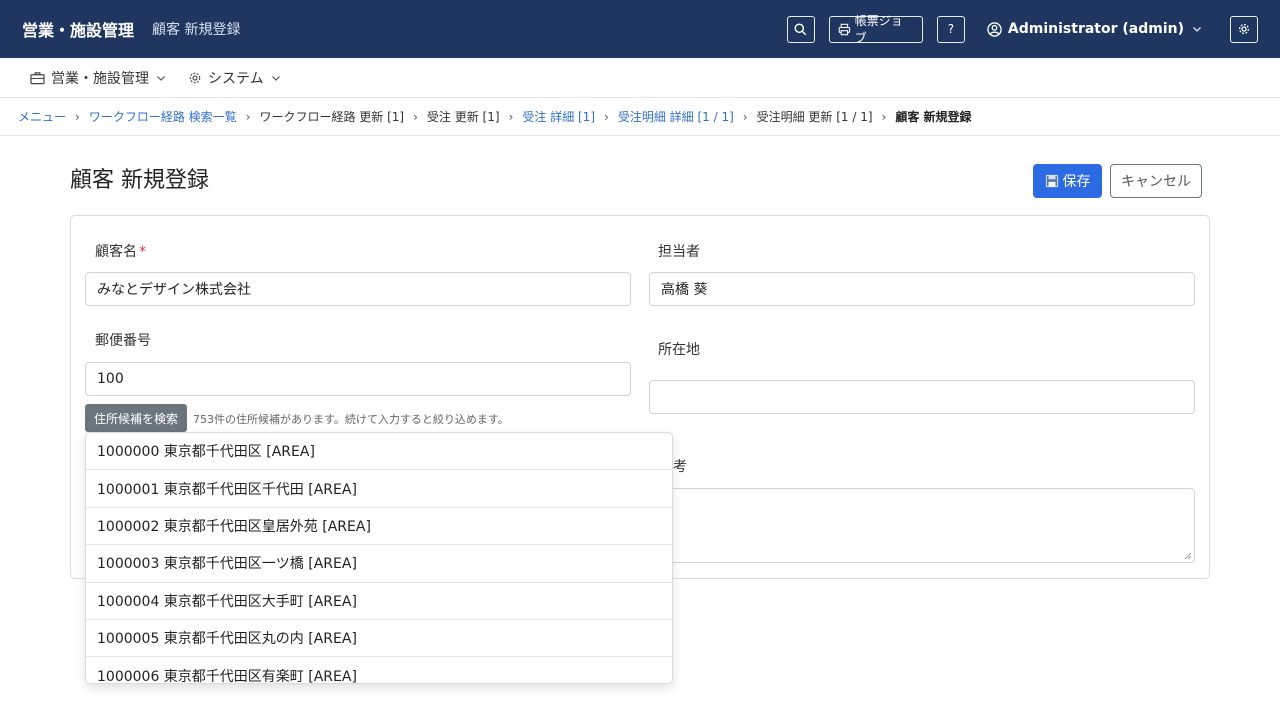  Describe the element at coordinates (844, 29) in the screenshot. I see `printer-icon` at that location.